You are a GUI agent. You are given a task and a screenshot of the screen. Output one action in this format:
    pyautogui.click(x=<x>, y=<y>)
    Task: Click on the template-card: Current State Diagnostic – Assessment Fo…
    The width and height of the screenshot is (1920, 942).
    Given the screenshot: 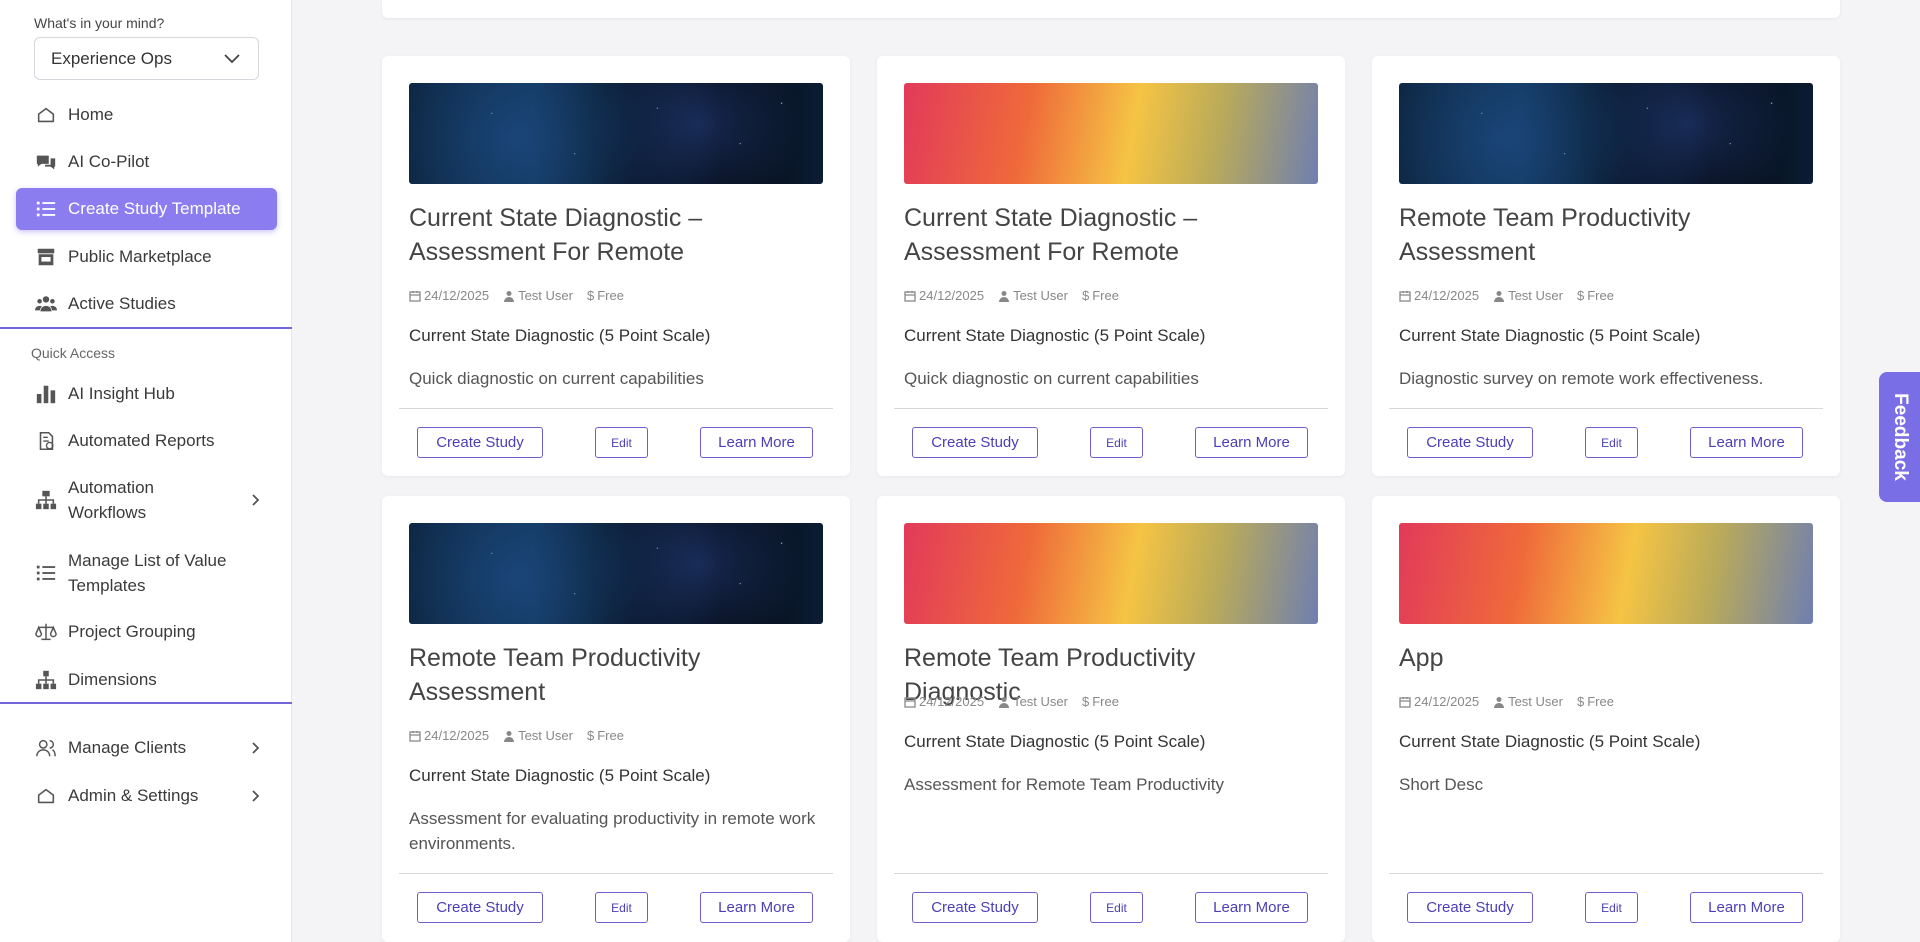 What is the action you would take?
    pyautogui.click(x=1111, y=266)
    